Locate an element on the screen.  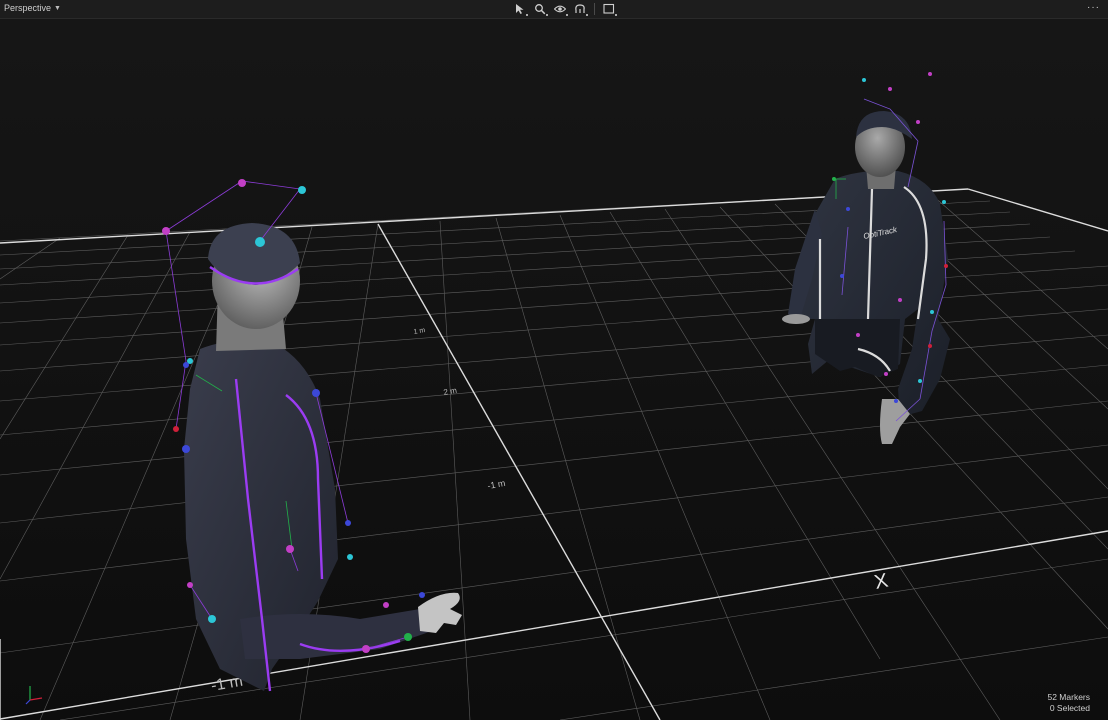
visibility-tool-button is located at coordinates (560, 9).